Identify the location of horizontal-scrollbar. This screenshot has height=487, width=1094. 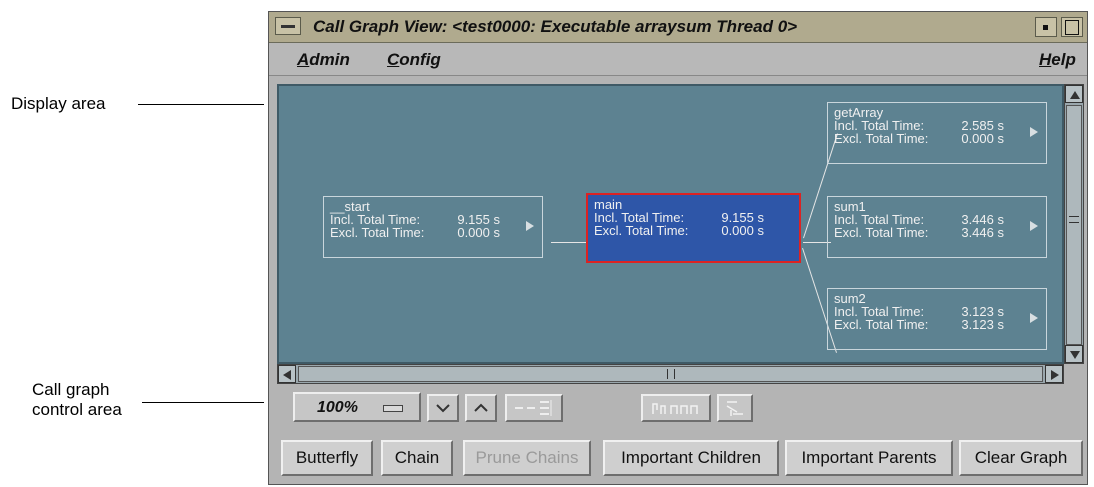
(670, 374).